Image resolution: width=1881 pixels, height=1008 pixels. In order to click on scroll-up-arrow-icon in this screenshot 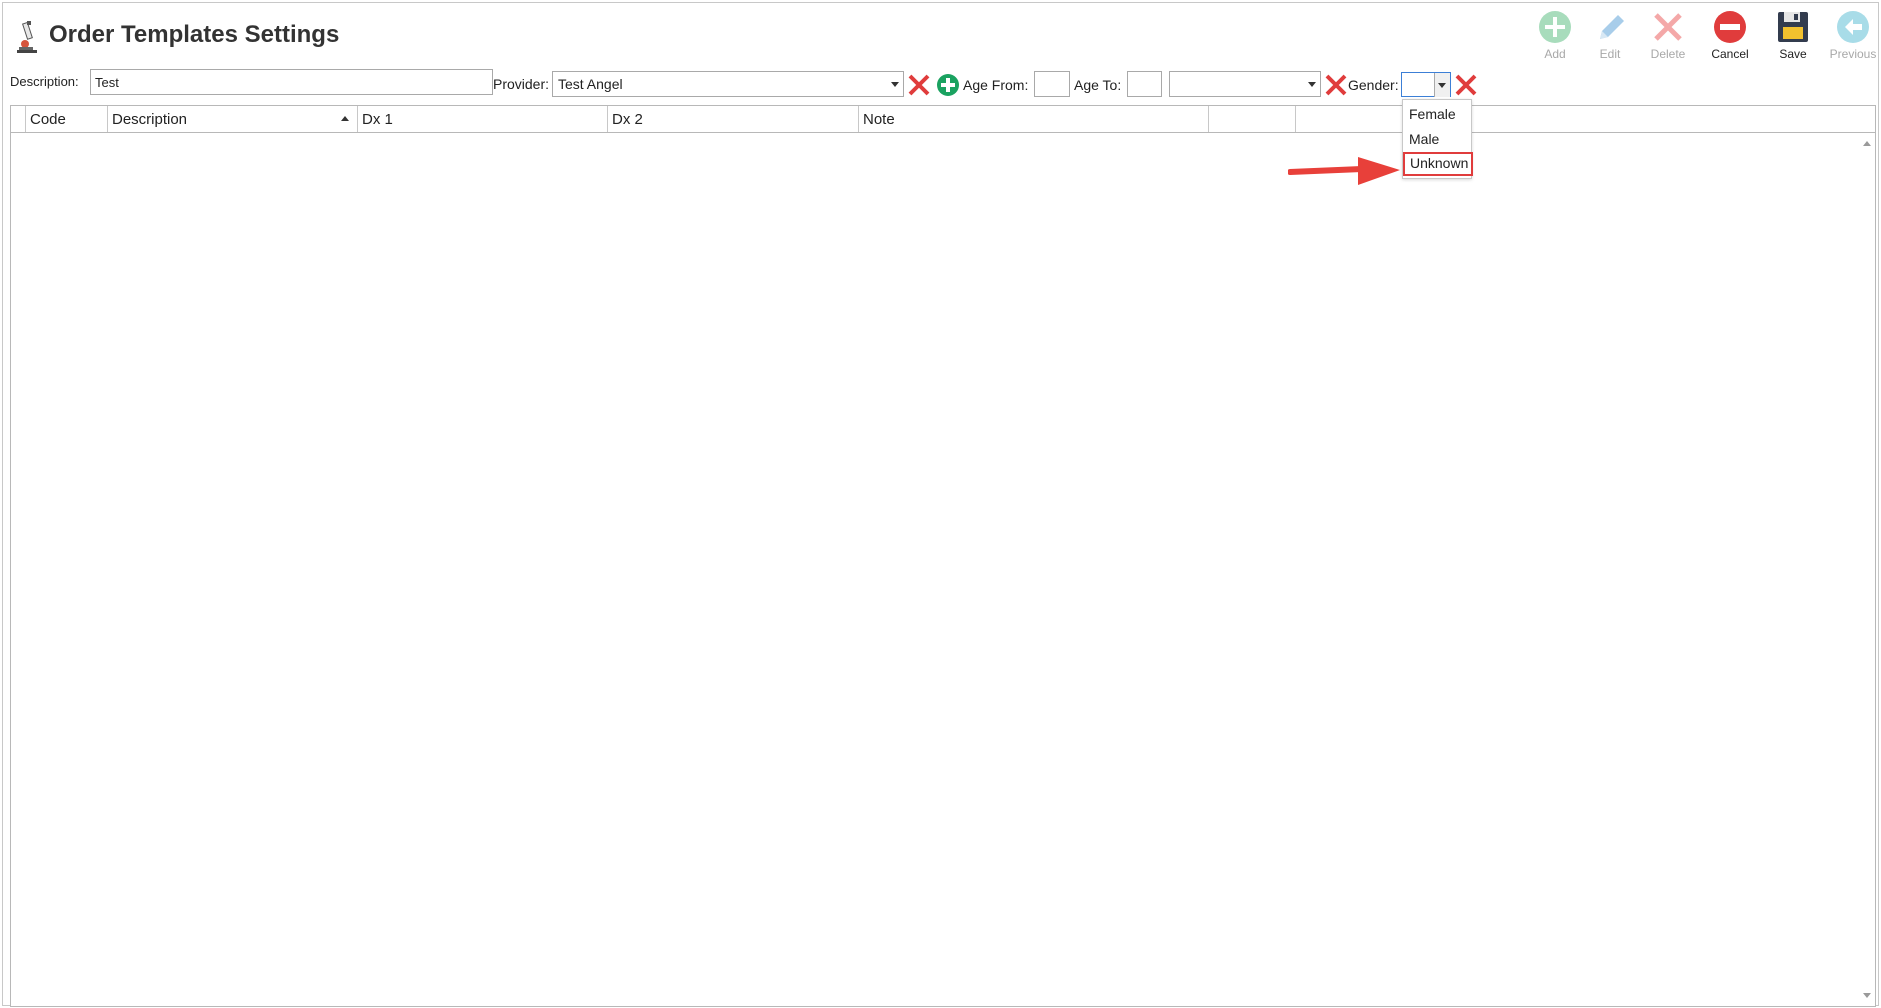, I will do `click(1867, 143)`.